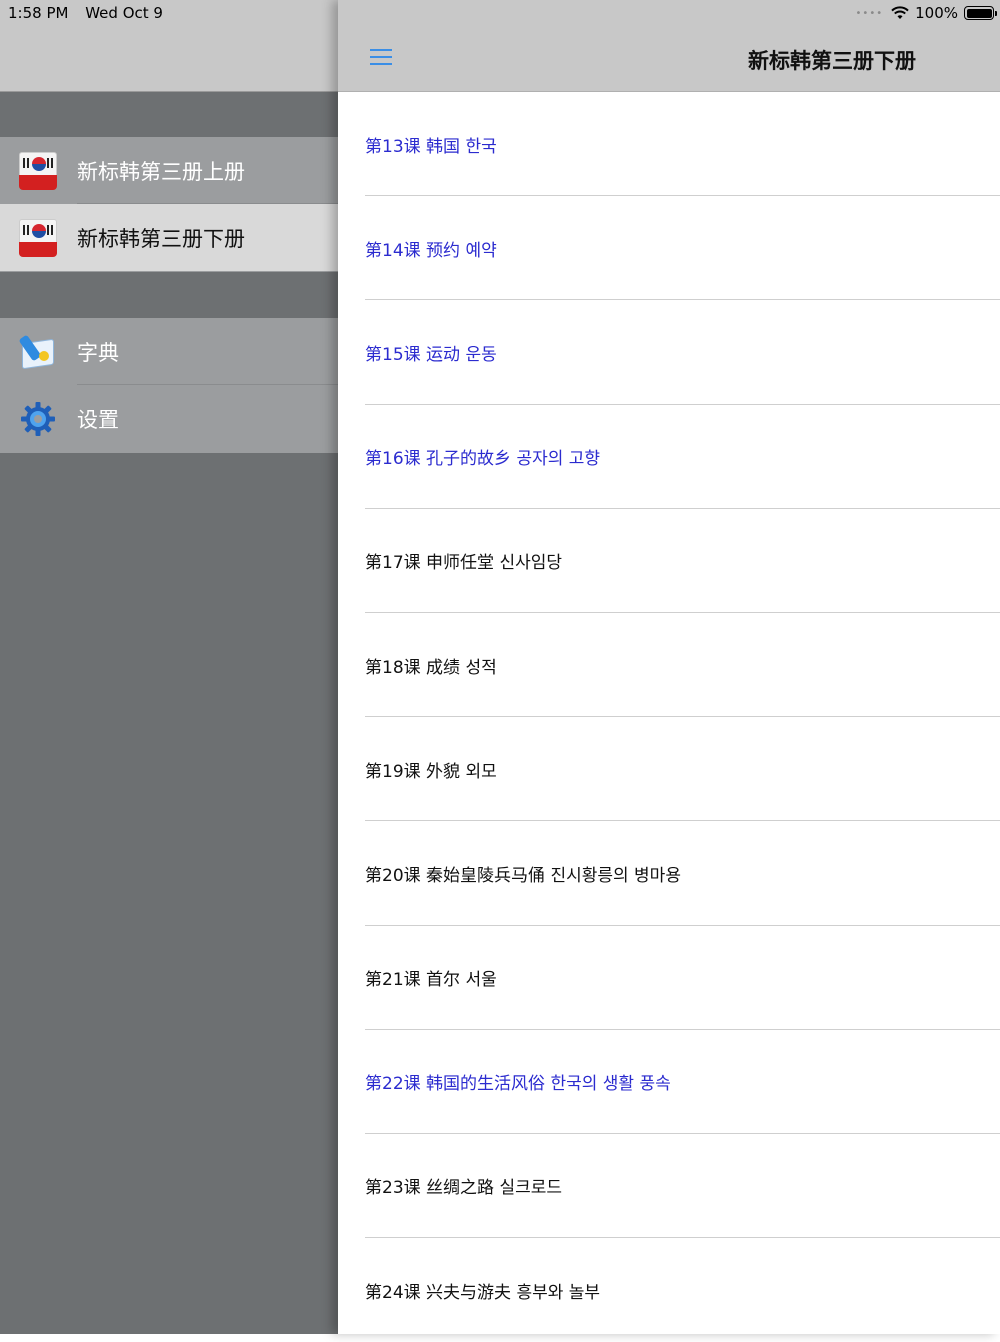 Image resolution: width=1000 pixels, height=1342 pixels. I want to click on sidebar-book-group: 新标韩第三册上册 新标韩第三册下册, so click(169, 204).